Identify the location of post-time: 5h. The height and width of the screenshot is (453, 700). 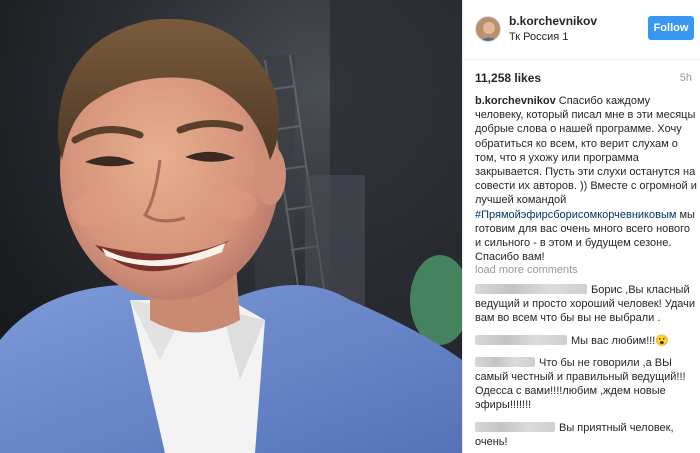
(686, 78).